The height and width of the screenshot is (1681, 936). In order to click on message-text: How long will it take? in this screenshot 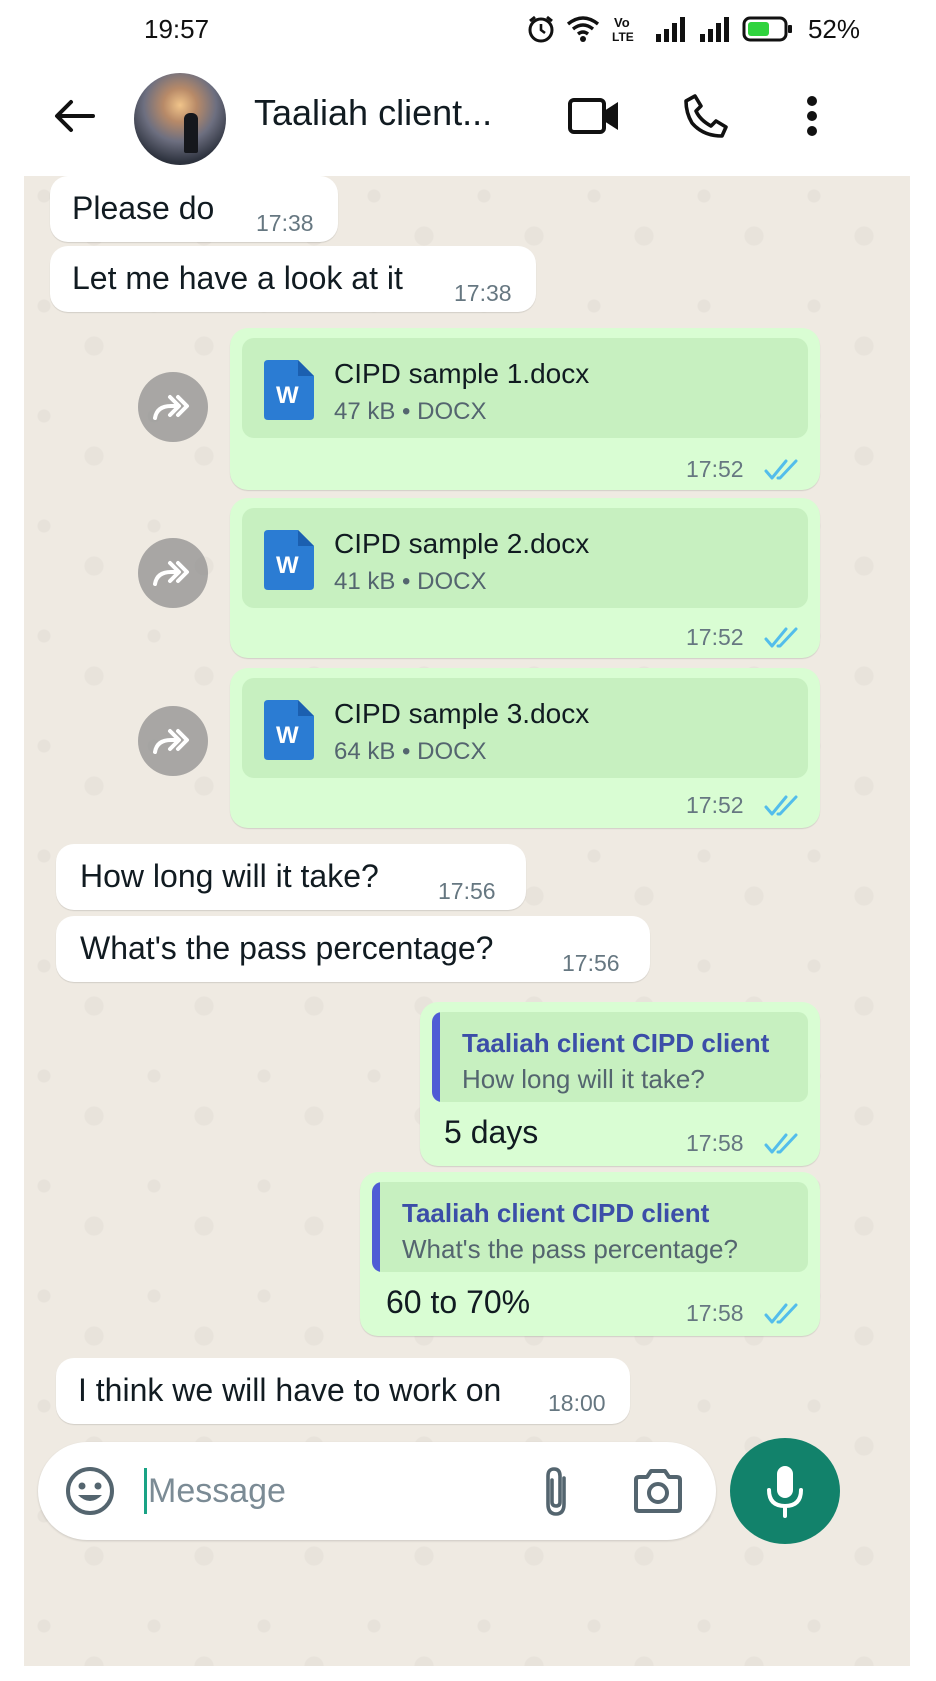, I will do `click(229, 876)`.